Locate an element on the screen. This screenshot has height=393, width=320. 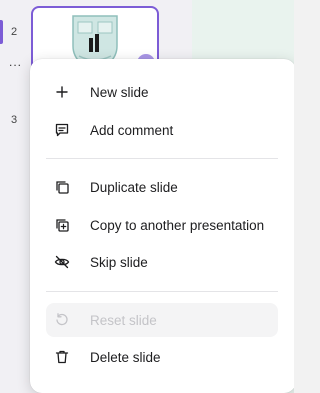
plus-icon is located at coordinates (62, 92).